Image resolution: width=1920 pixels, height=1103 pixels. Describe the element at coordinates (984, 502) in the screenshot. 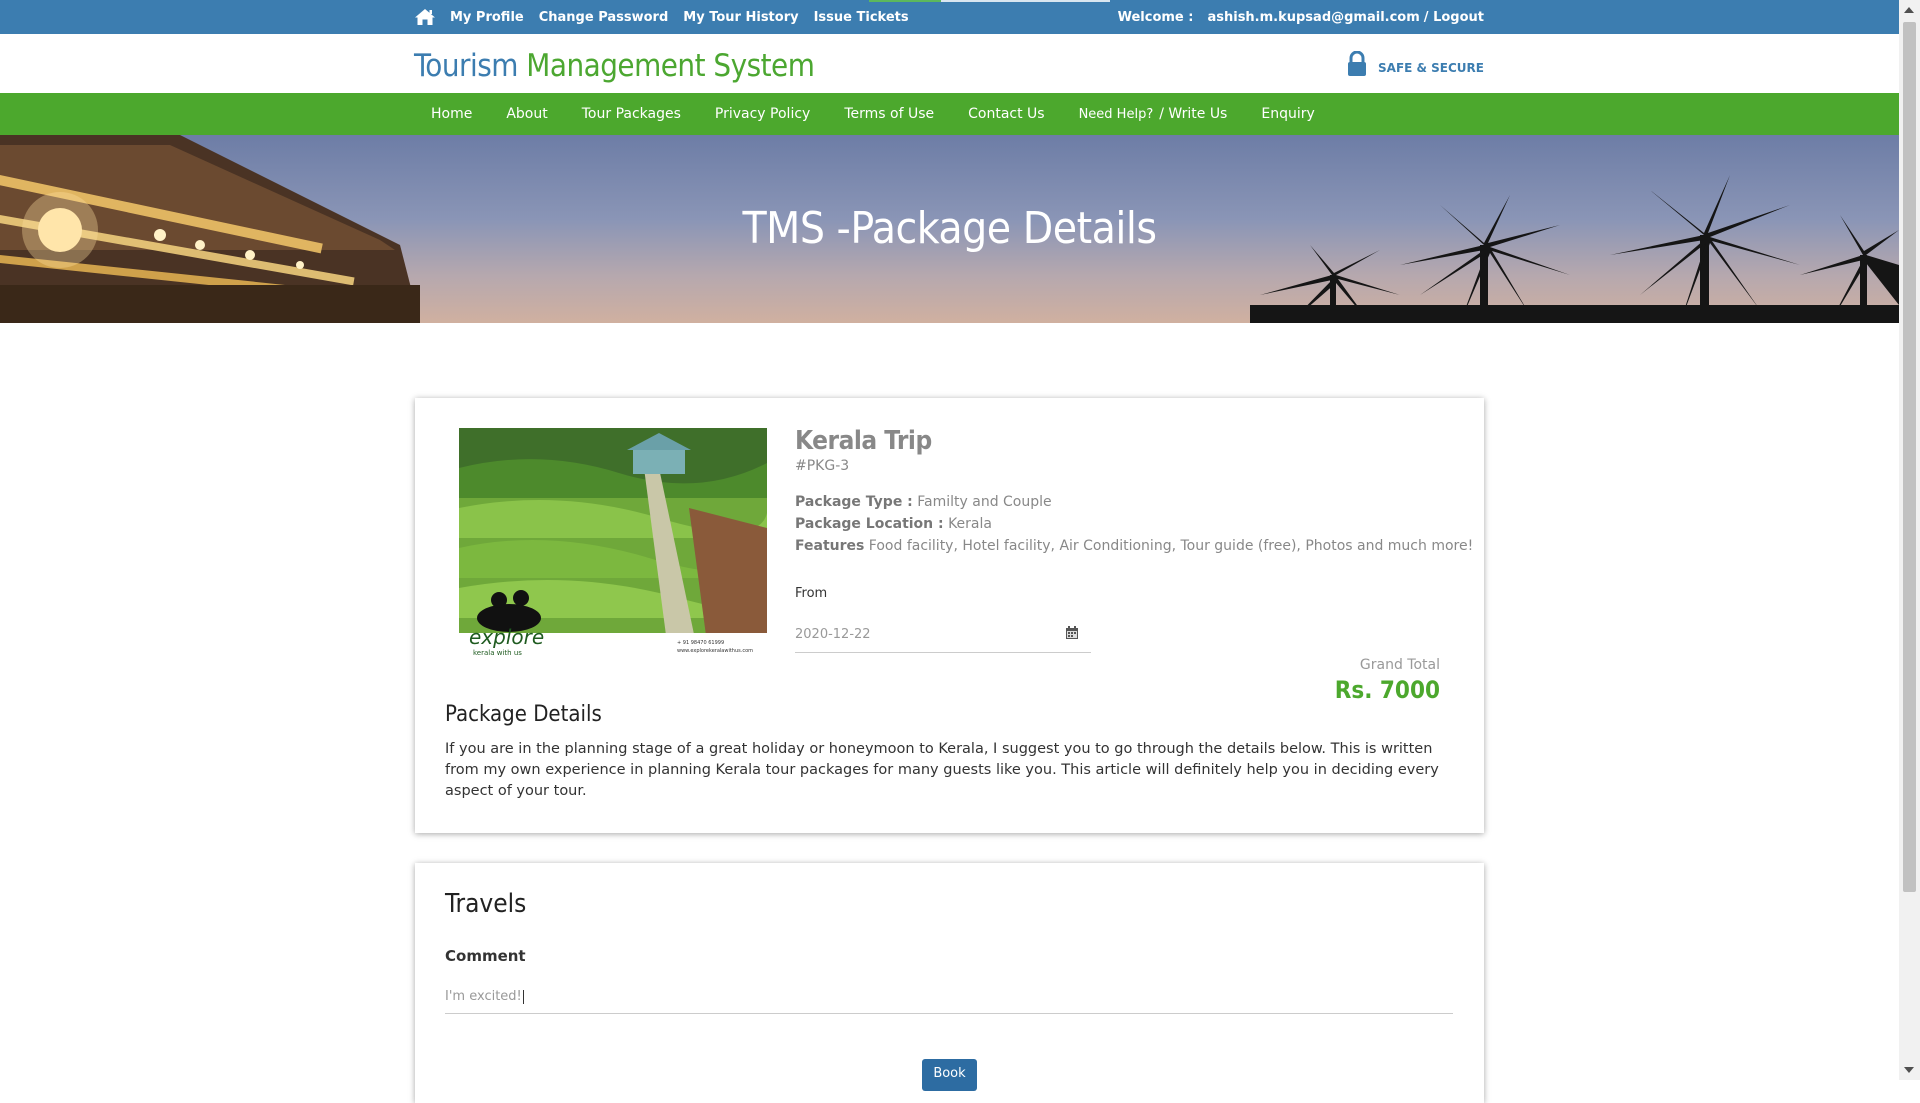

I see `package-type-value: Familty and Couple` at that location.